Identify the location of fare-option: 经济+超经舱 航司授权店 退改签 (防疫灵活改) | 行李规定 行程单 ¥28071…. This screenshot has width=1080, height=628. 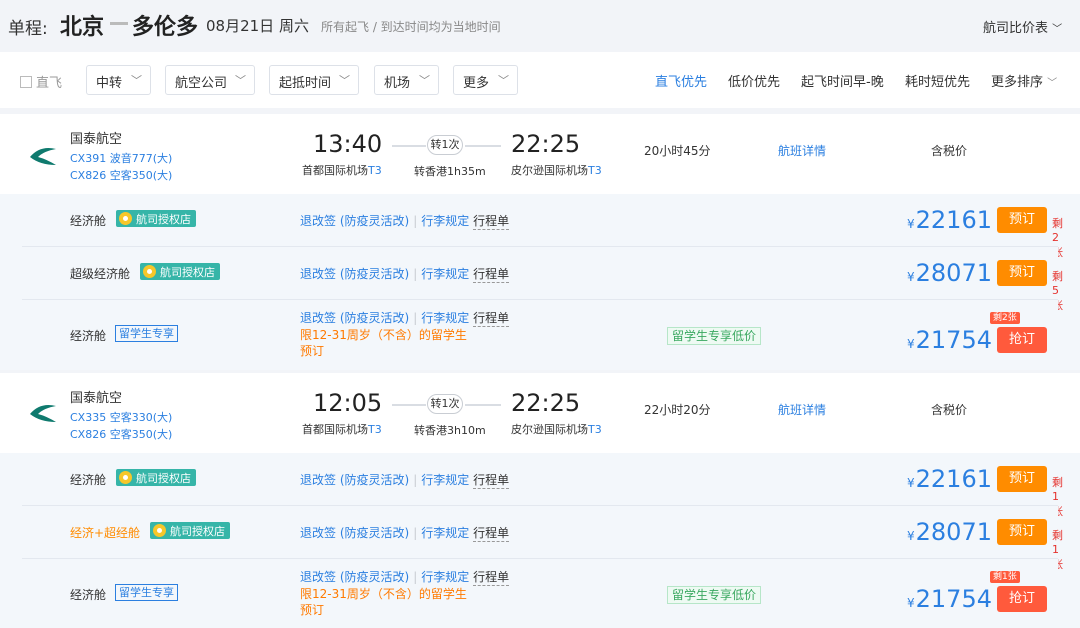
(542, 538).